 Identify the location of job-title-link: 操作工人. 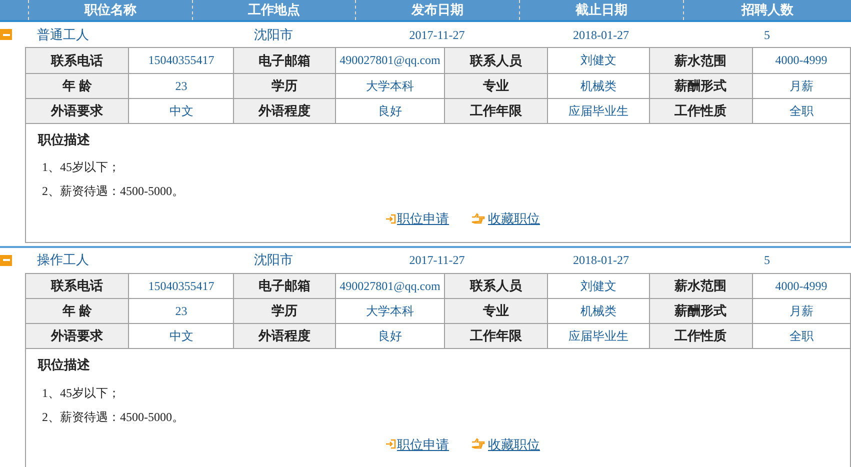
(63, 260).